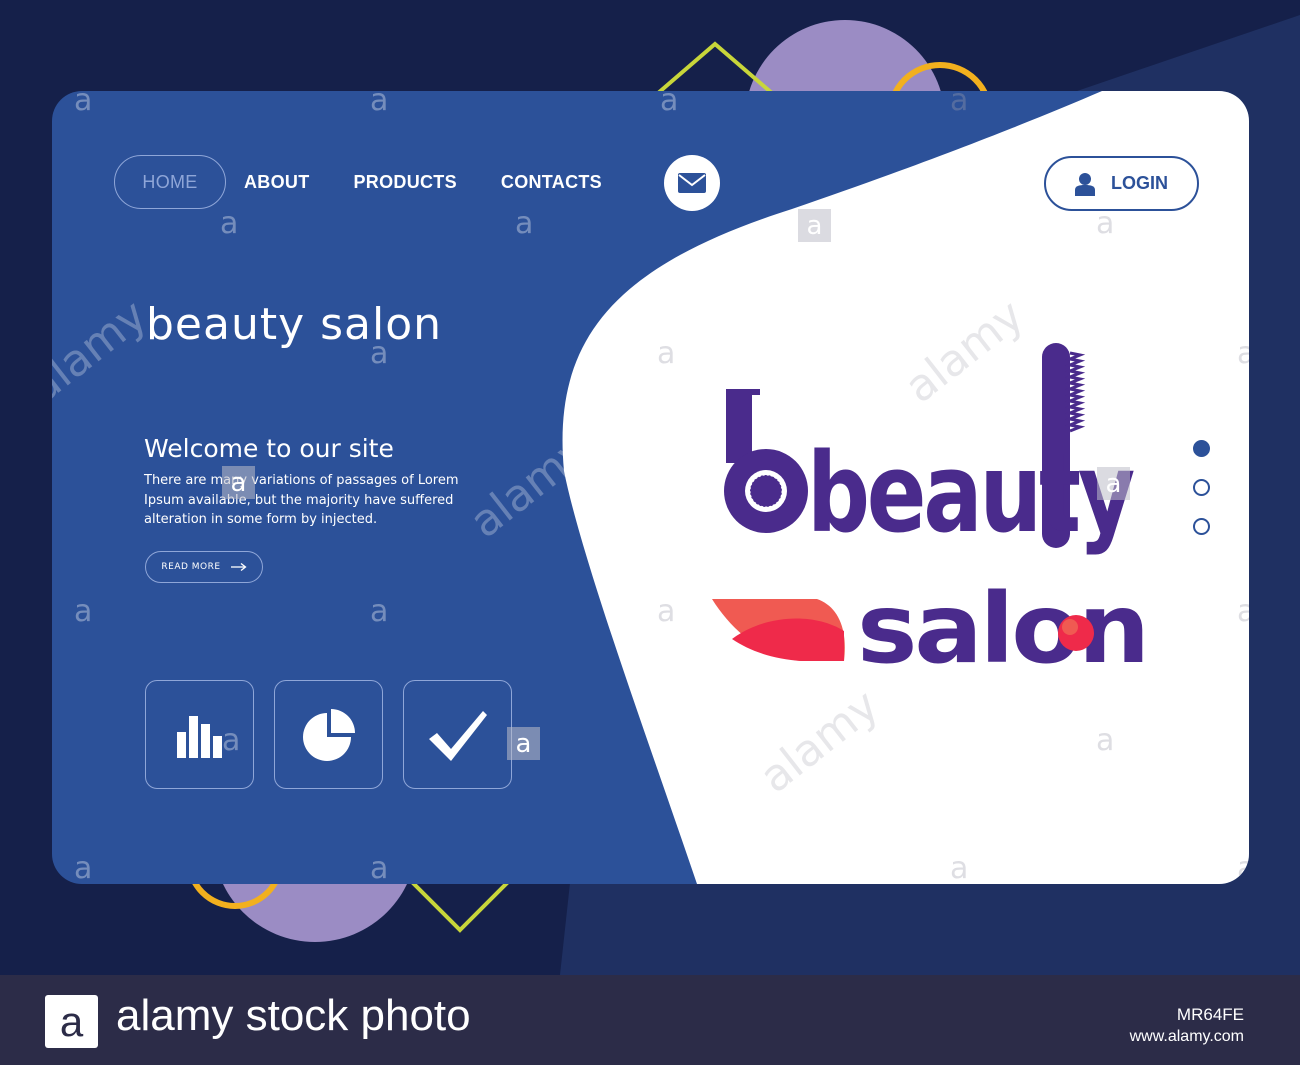 Image resolution: width=1300 pixels, height=1065 pixels. I want to click on feature-checkmark, so click(457, 734).